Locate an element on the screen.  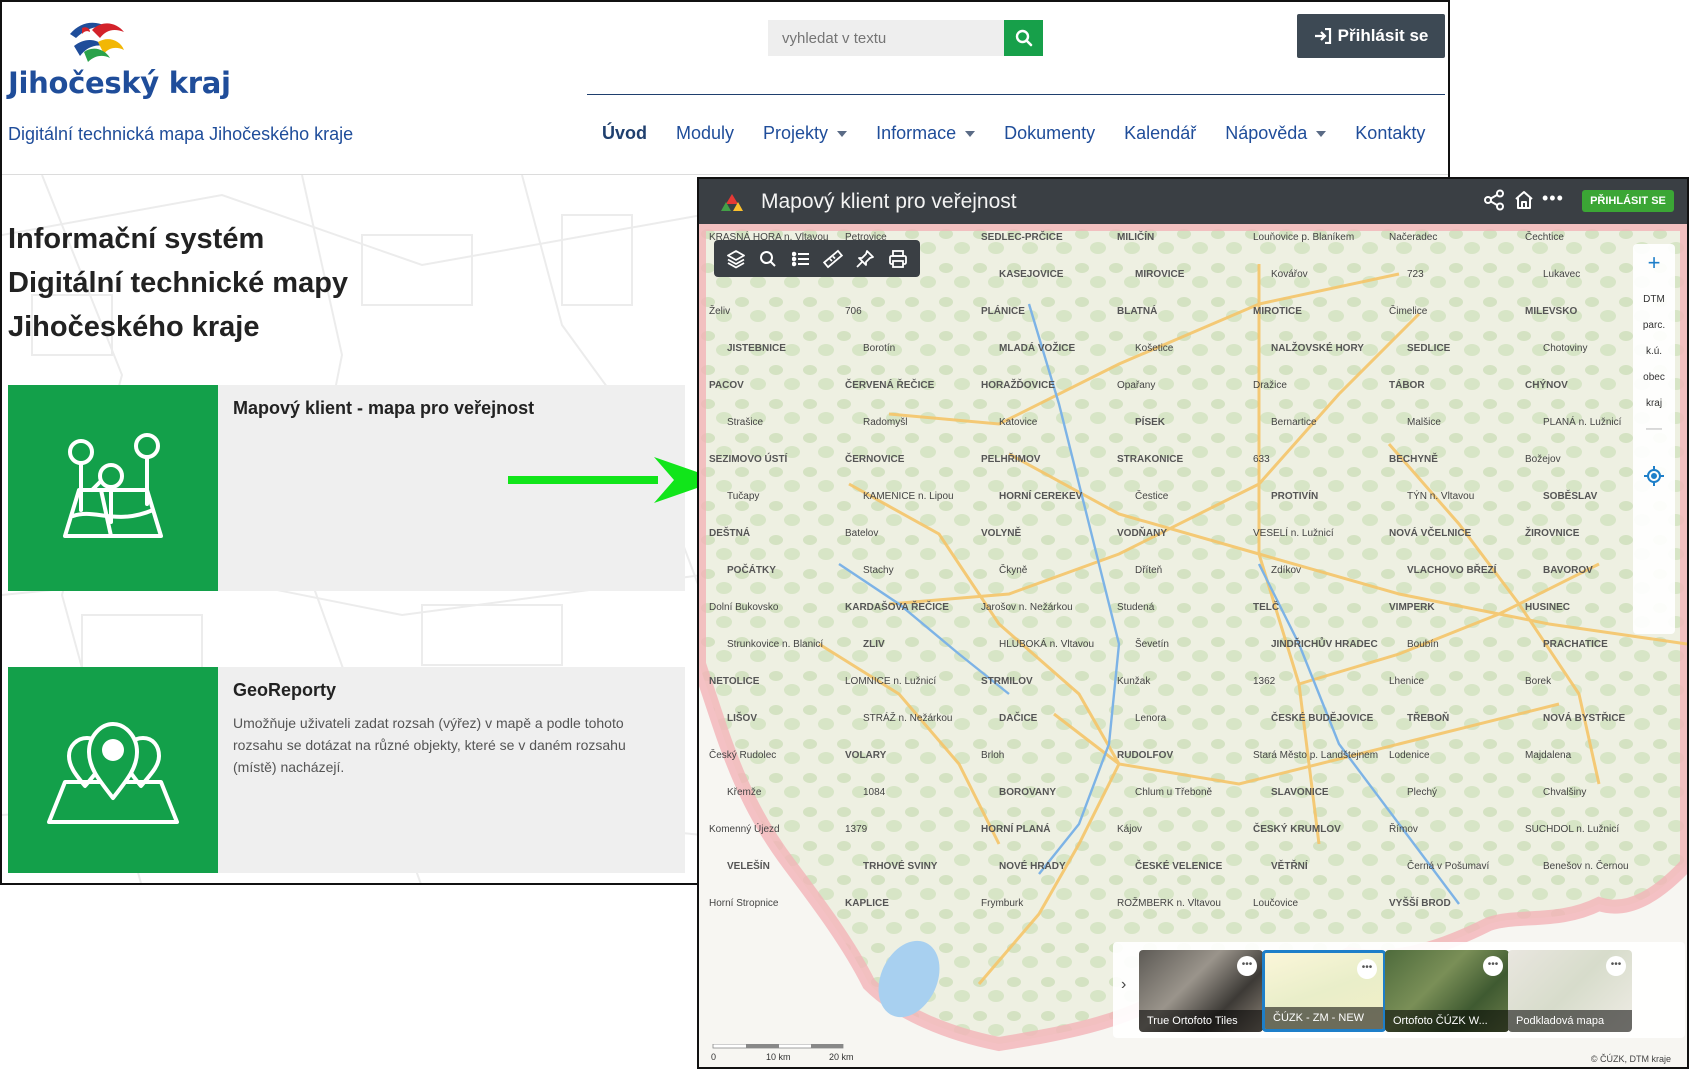
caret-down-icon is located at coordinates (970, 134).